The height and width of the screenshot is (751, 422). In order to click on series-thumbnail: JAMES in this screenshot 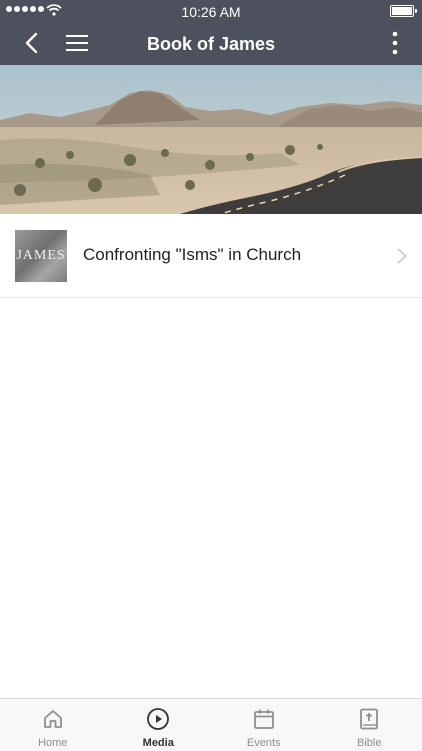, I will do `click(41, 256)`.